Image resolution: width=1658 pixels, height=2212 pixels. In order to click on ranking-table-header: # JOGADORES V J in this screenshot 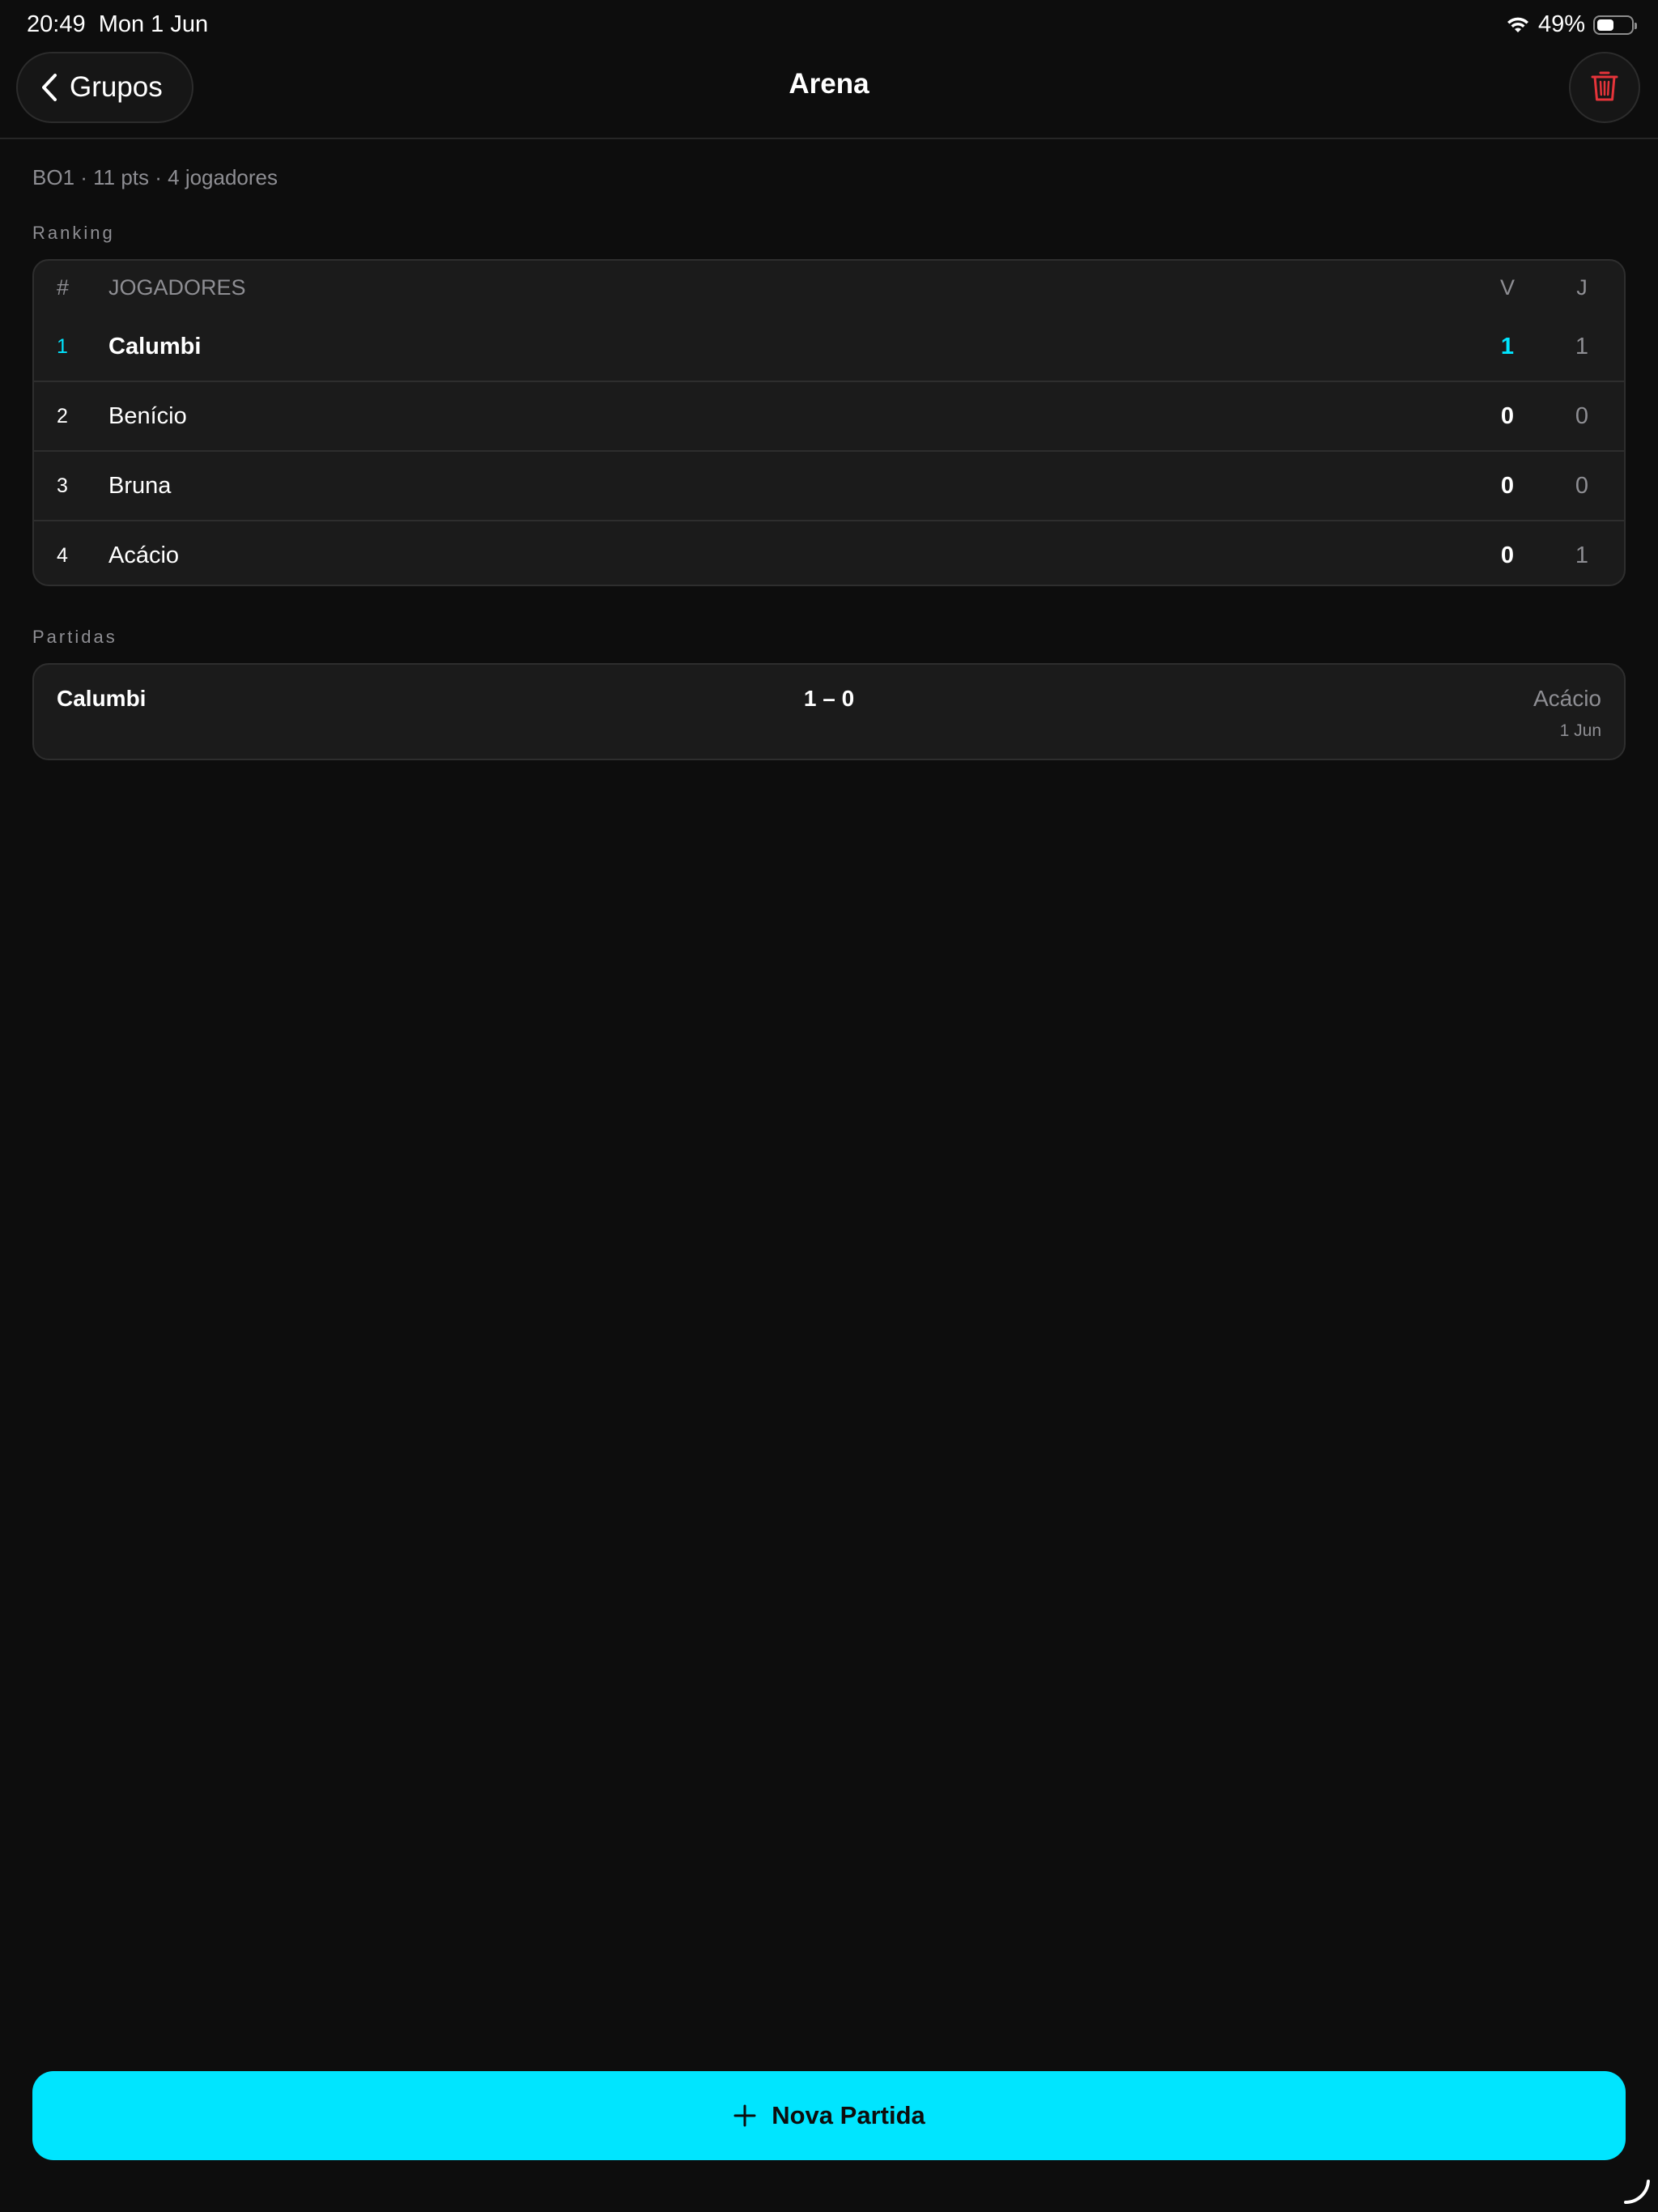, I will do `click(829, 287)`.